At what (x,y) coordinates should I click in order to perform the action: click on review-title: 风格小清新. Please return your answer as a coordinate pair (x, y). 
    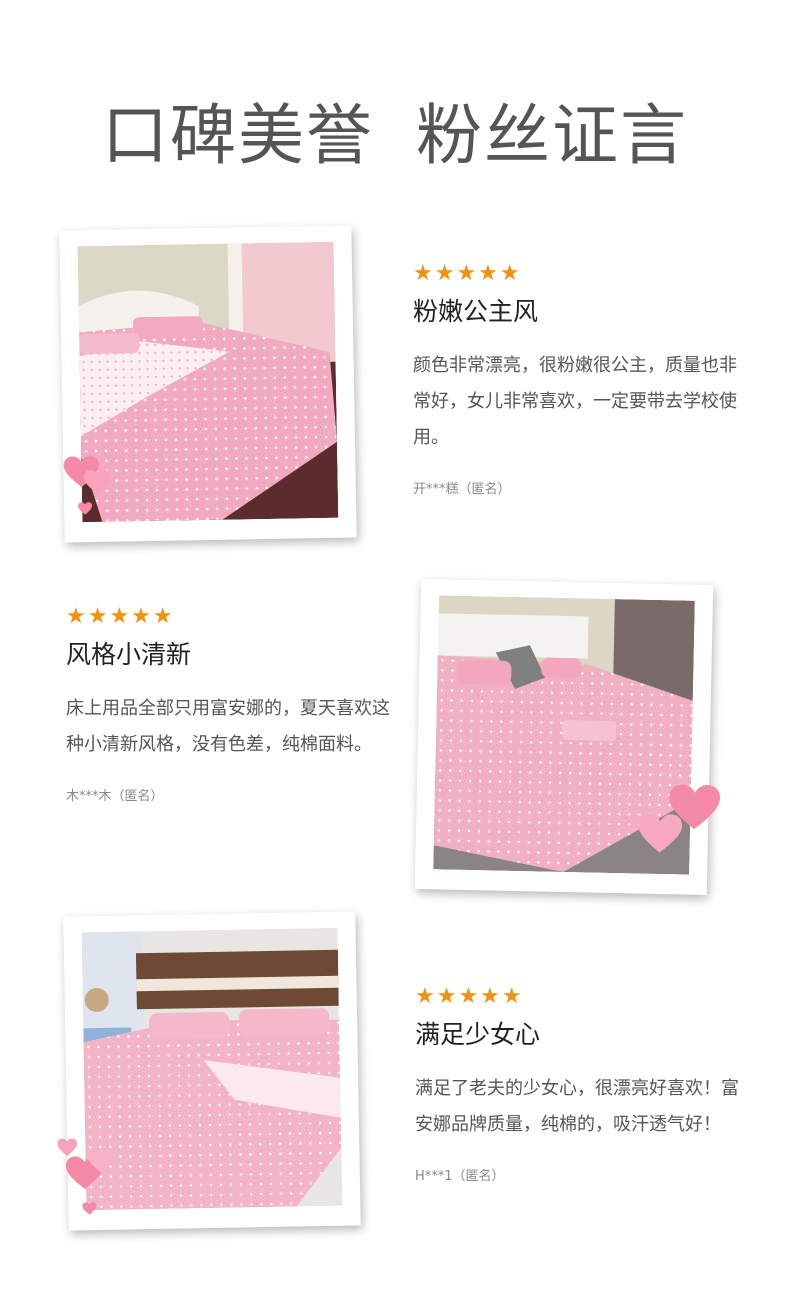
    Looking at the image, I should click on (129, 654).